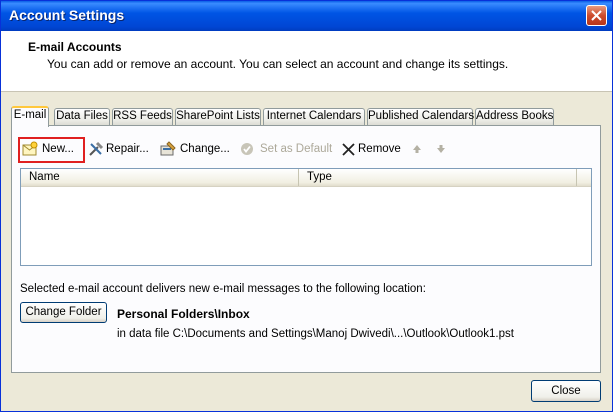 Image resolution: width=613 pixels, height=412 pixels. What do you see at coordinates (168, 148) in the screenshot?
I see `change-settings-icon` at bounding box center [168, 148].